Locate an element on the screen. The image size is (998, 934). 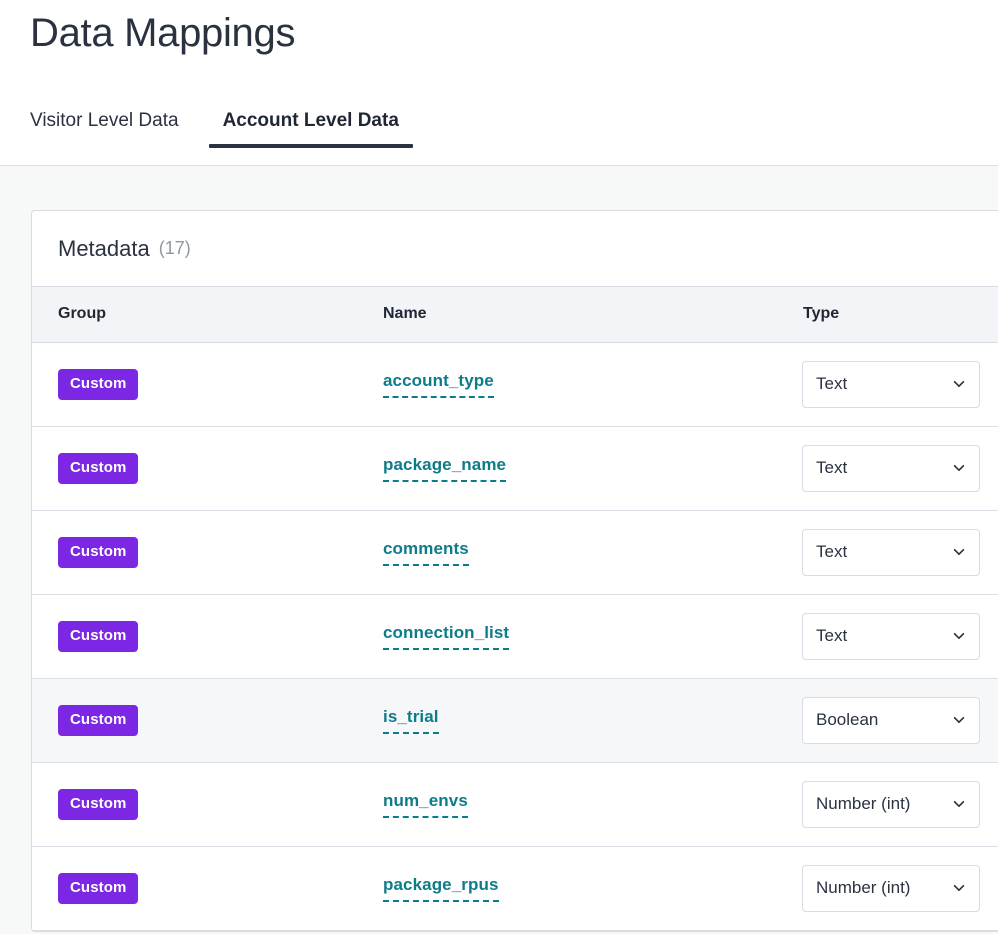
type-select: Boolean is located at coordinates (891, 720).